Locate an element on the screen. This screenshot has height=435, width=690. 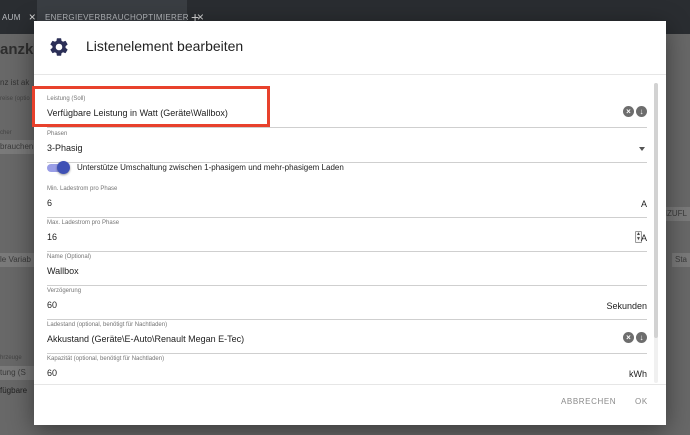
background-row: fügbare is located at coordinates (14, 390).